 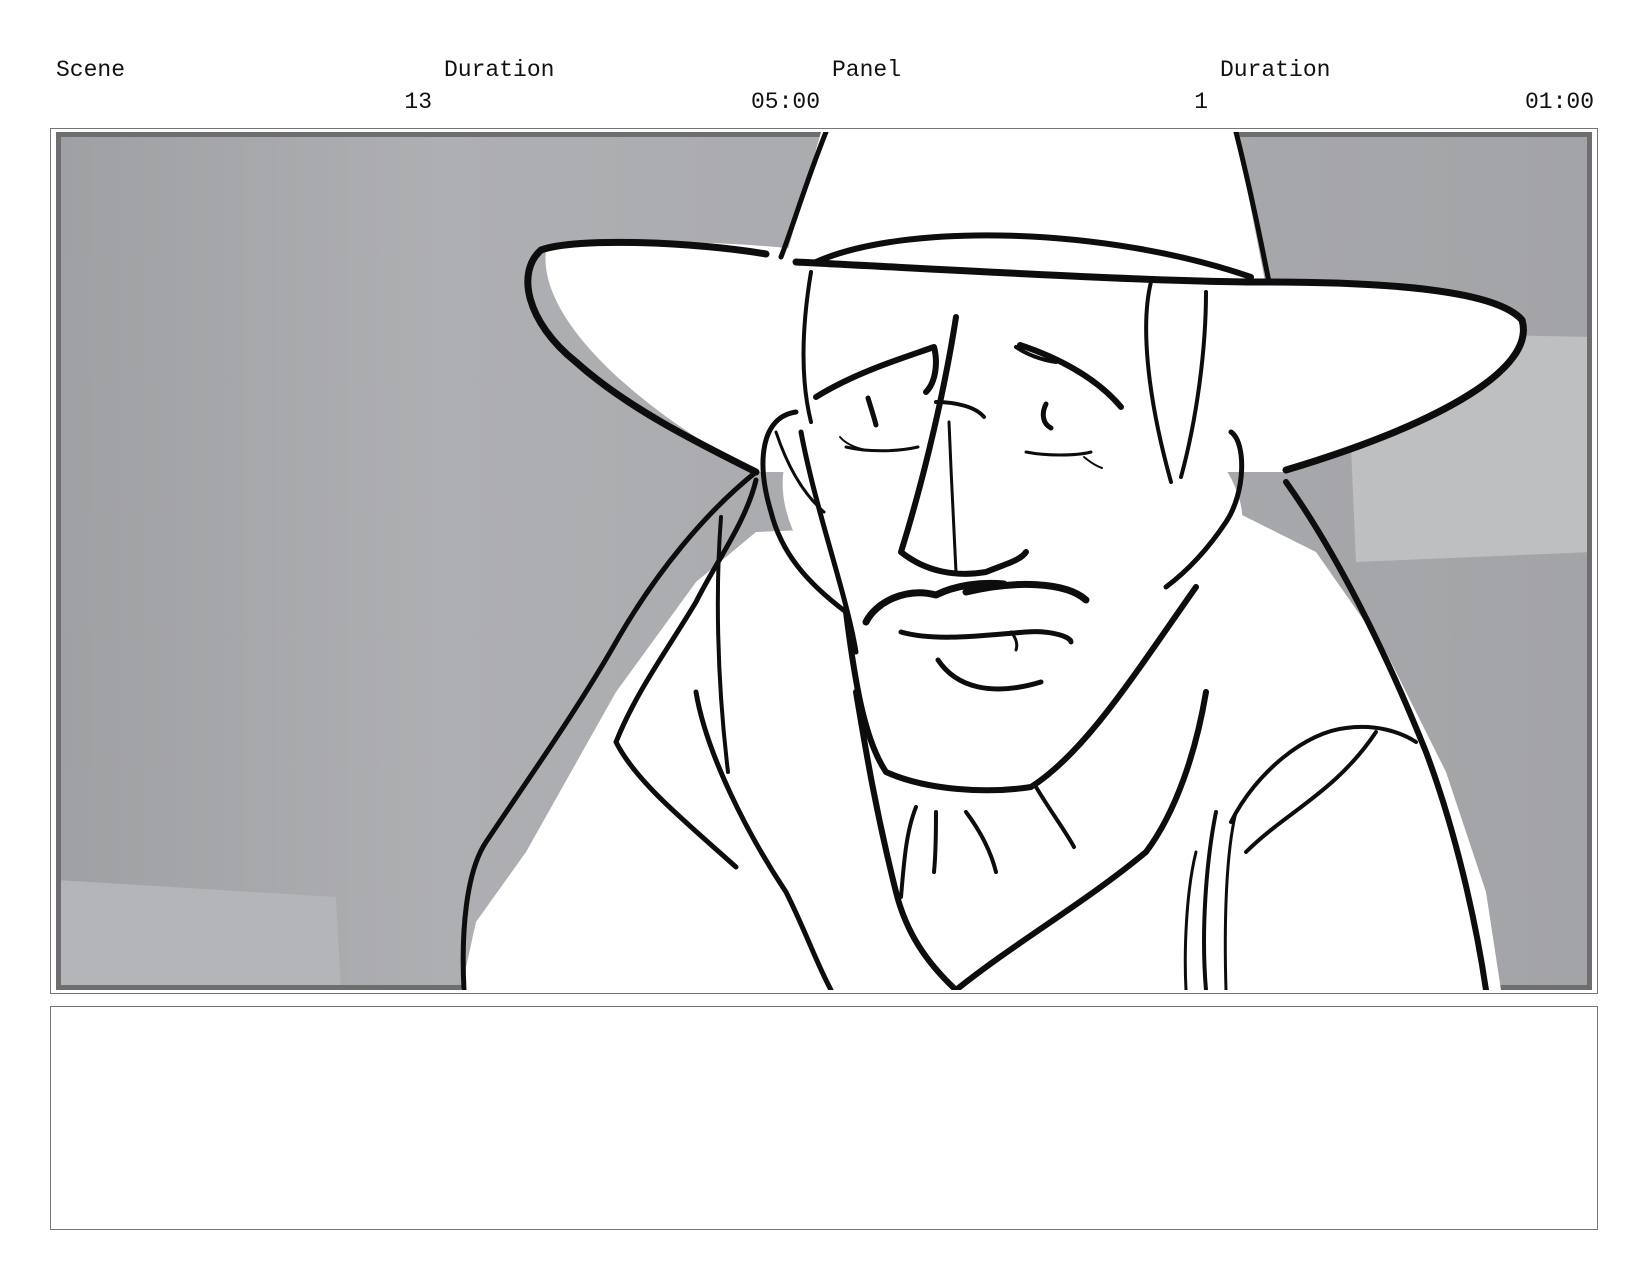 What do you see at coordinates (499, 70) in the screenshot?
I see `scene-duration-label: Duration` at bounding box center [499, 70].